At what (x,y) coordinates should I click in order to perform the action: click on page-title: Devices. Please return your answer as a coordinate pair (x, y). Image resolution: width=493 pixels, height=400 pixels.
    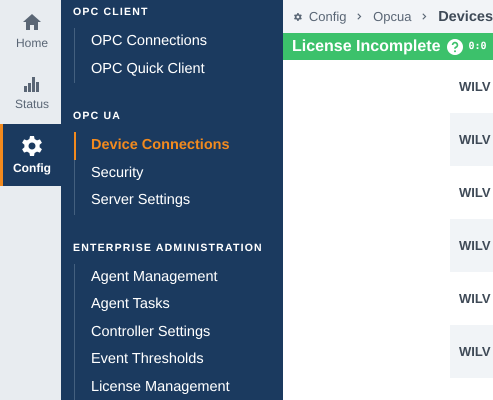
    Looking at the image, I should click on (465, 16).